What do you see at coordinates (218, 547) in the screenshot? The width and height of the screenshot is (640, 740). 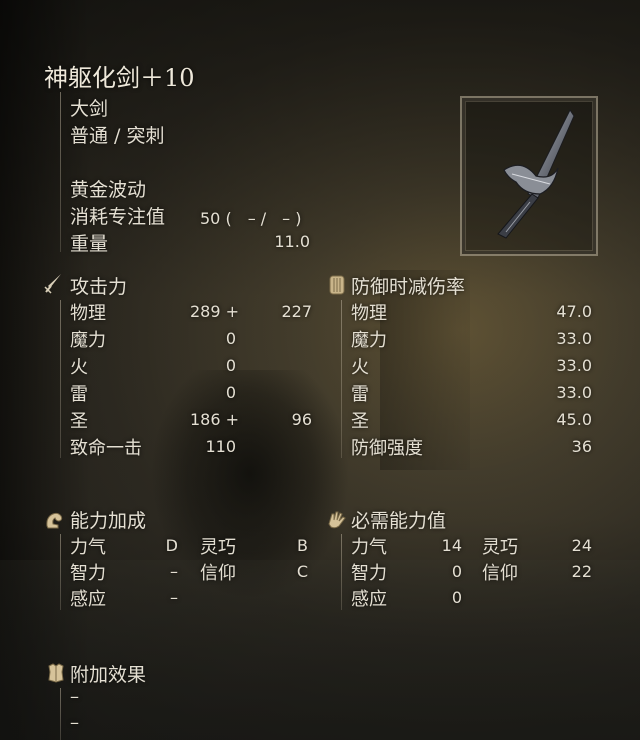 I see `scaling-label: 灵巧` at bounding box center [218, 547].